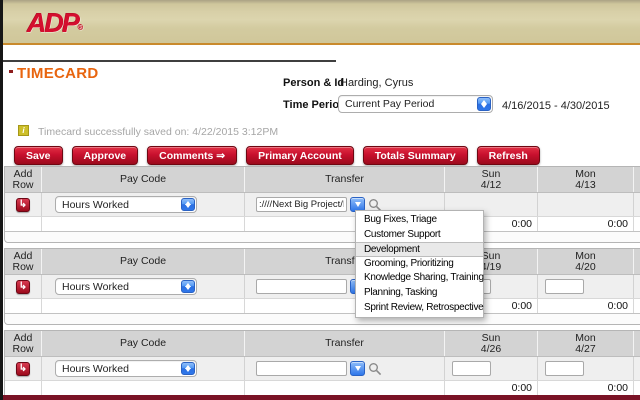  What do you see at coordinates (357, 368) in the screenshot?
I see `transfer-lookup-button` at bounding box center [357, 368].